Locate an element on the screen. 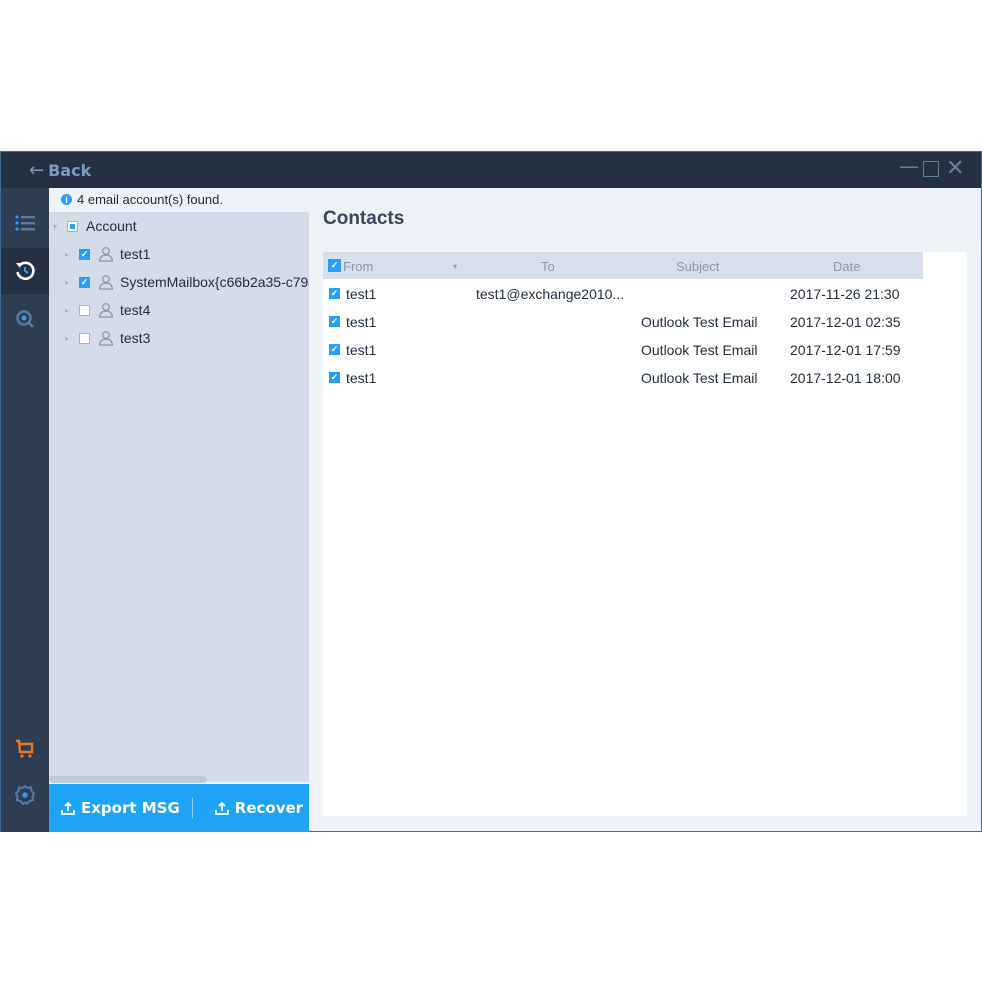 The image size is (982, 982). tree-account-item: ▸ test4 is located at coordinates (107, 310).